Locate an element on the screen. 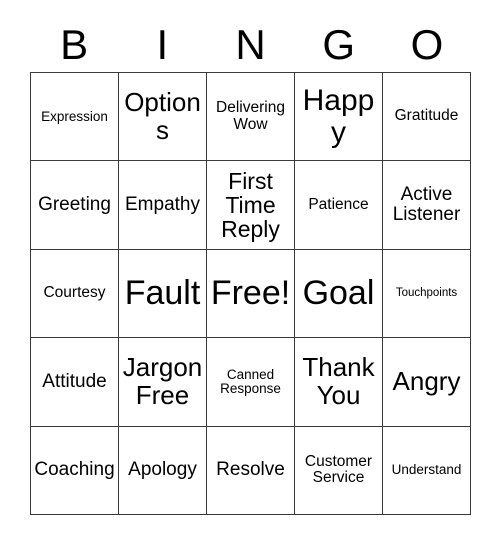 The height and width of the screenshot is (544, 500). bingo-cell-label: Coaching is located at coordinates (74, 470).